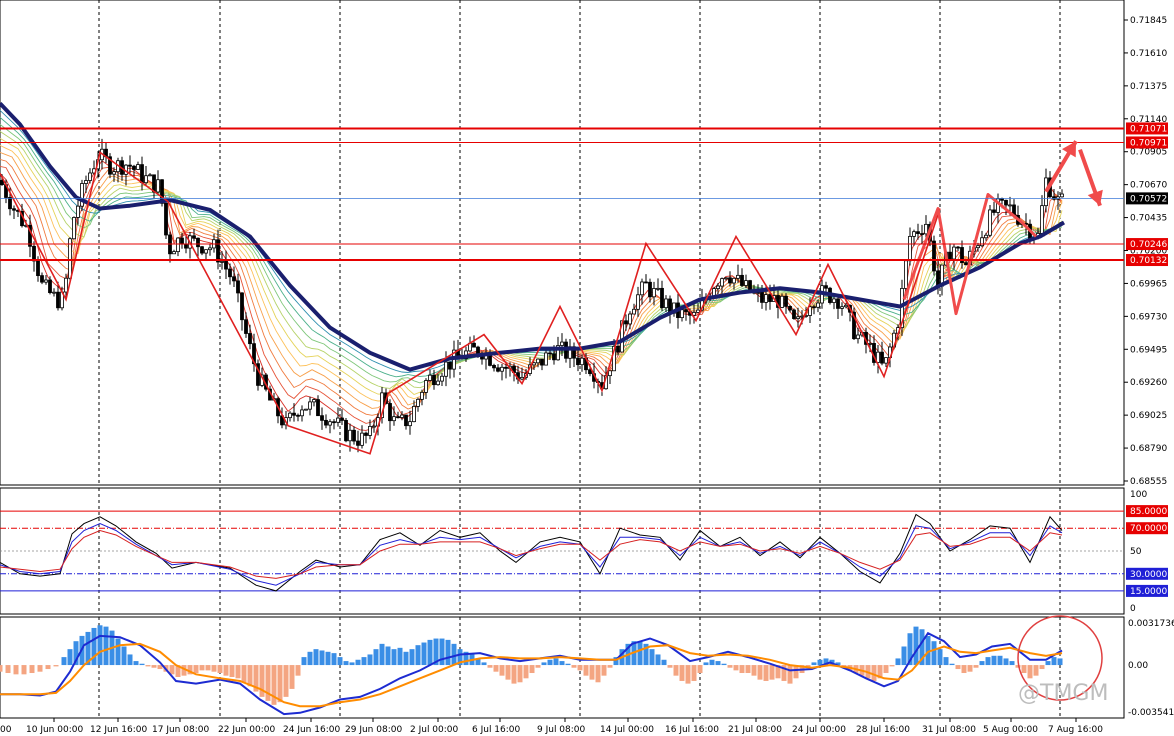  What do you see at coordinates (6, 730) in the screenshot?
I see `time-tick-label: 00` at bounding box center [6, 730].